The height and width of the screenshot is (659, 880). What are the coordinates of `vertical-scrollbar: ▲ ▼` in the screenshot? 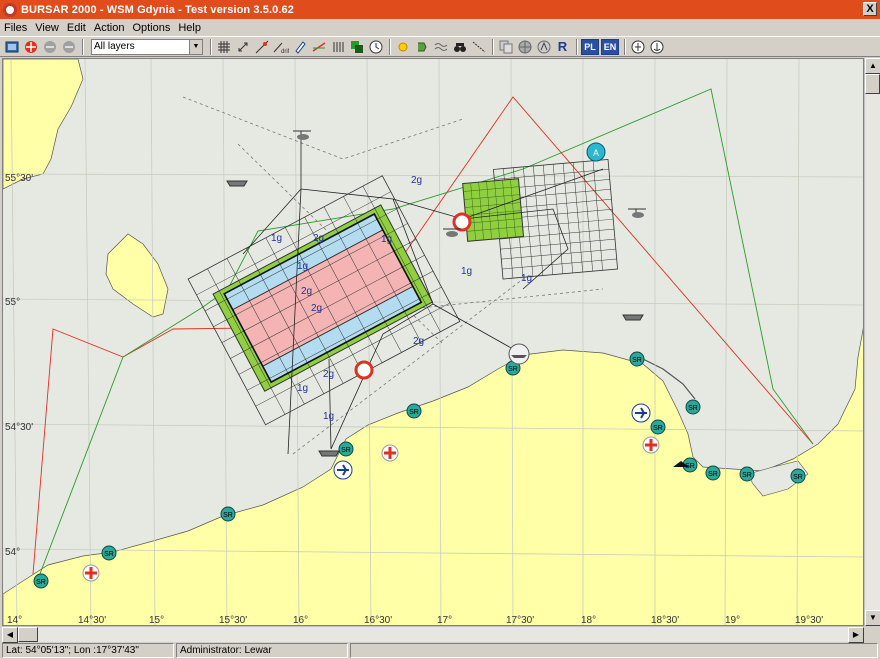 It's located at (872, 342).